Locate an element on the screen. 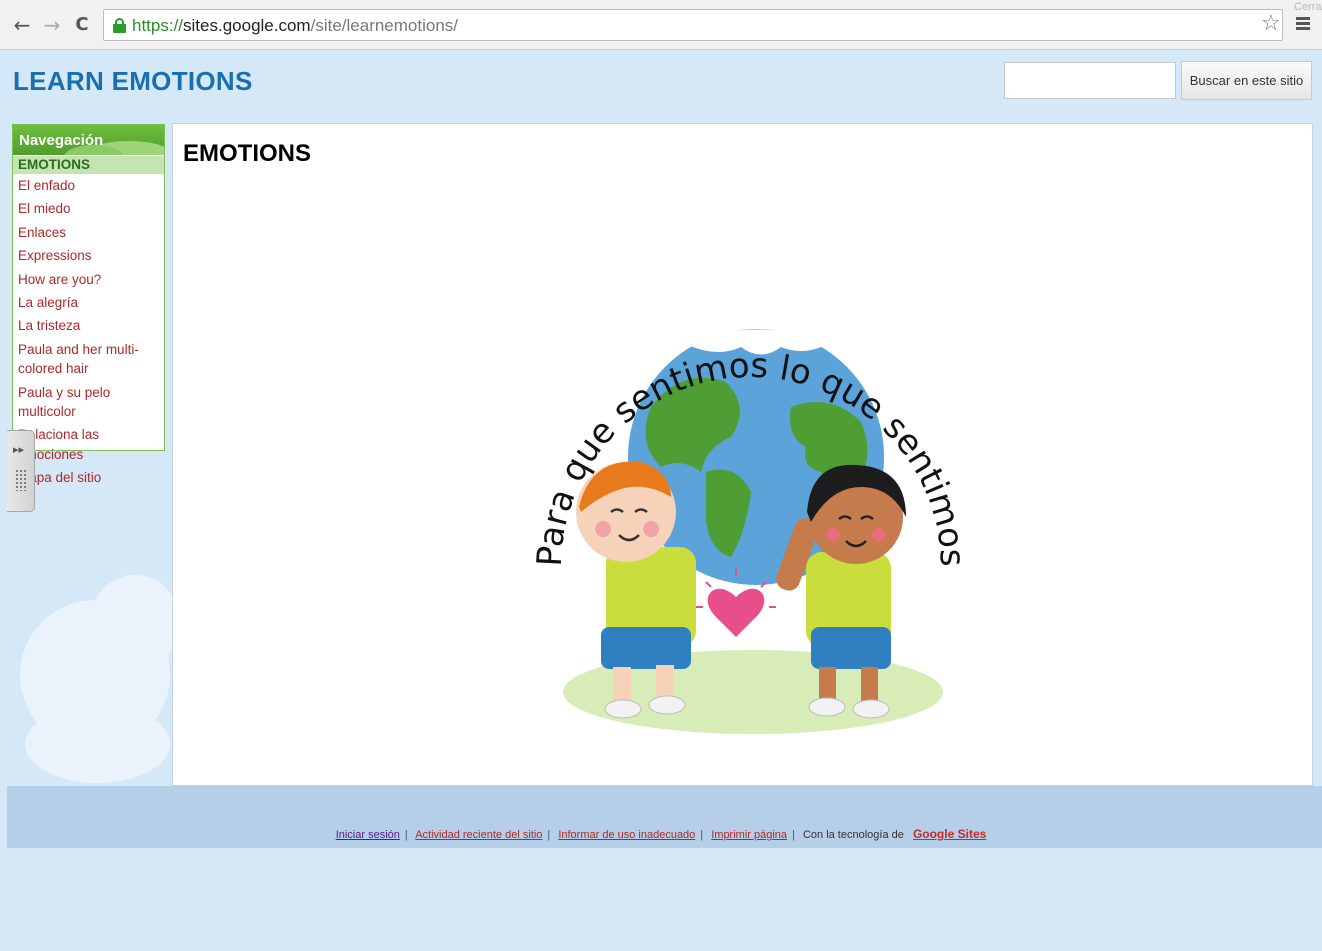  reload-icon: C is located at coordinates (82, 26).